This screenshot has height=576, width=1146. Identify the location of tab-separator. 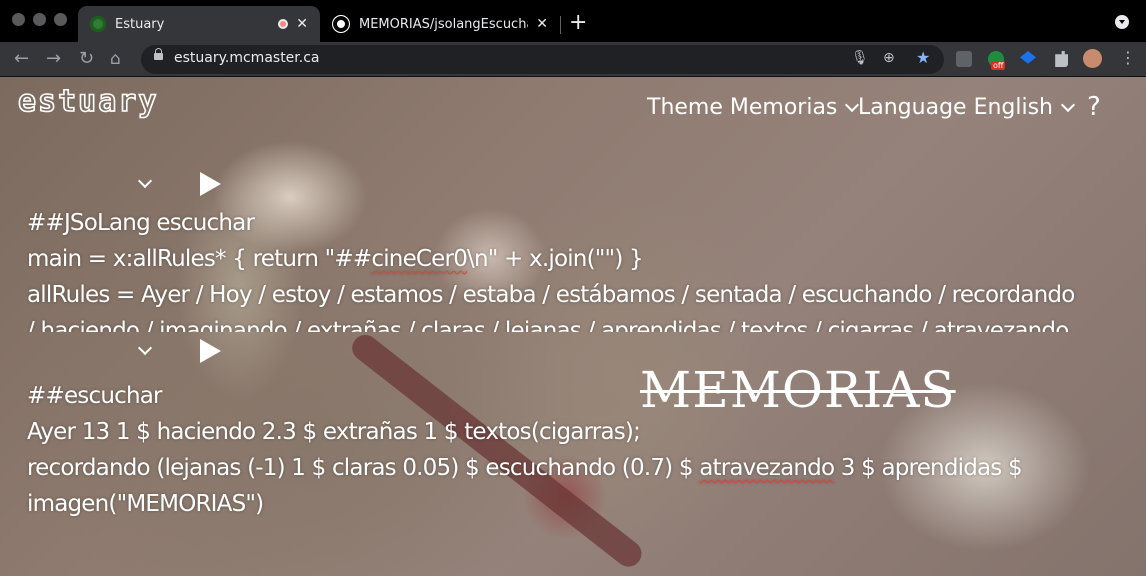
(560, 25).